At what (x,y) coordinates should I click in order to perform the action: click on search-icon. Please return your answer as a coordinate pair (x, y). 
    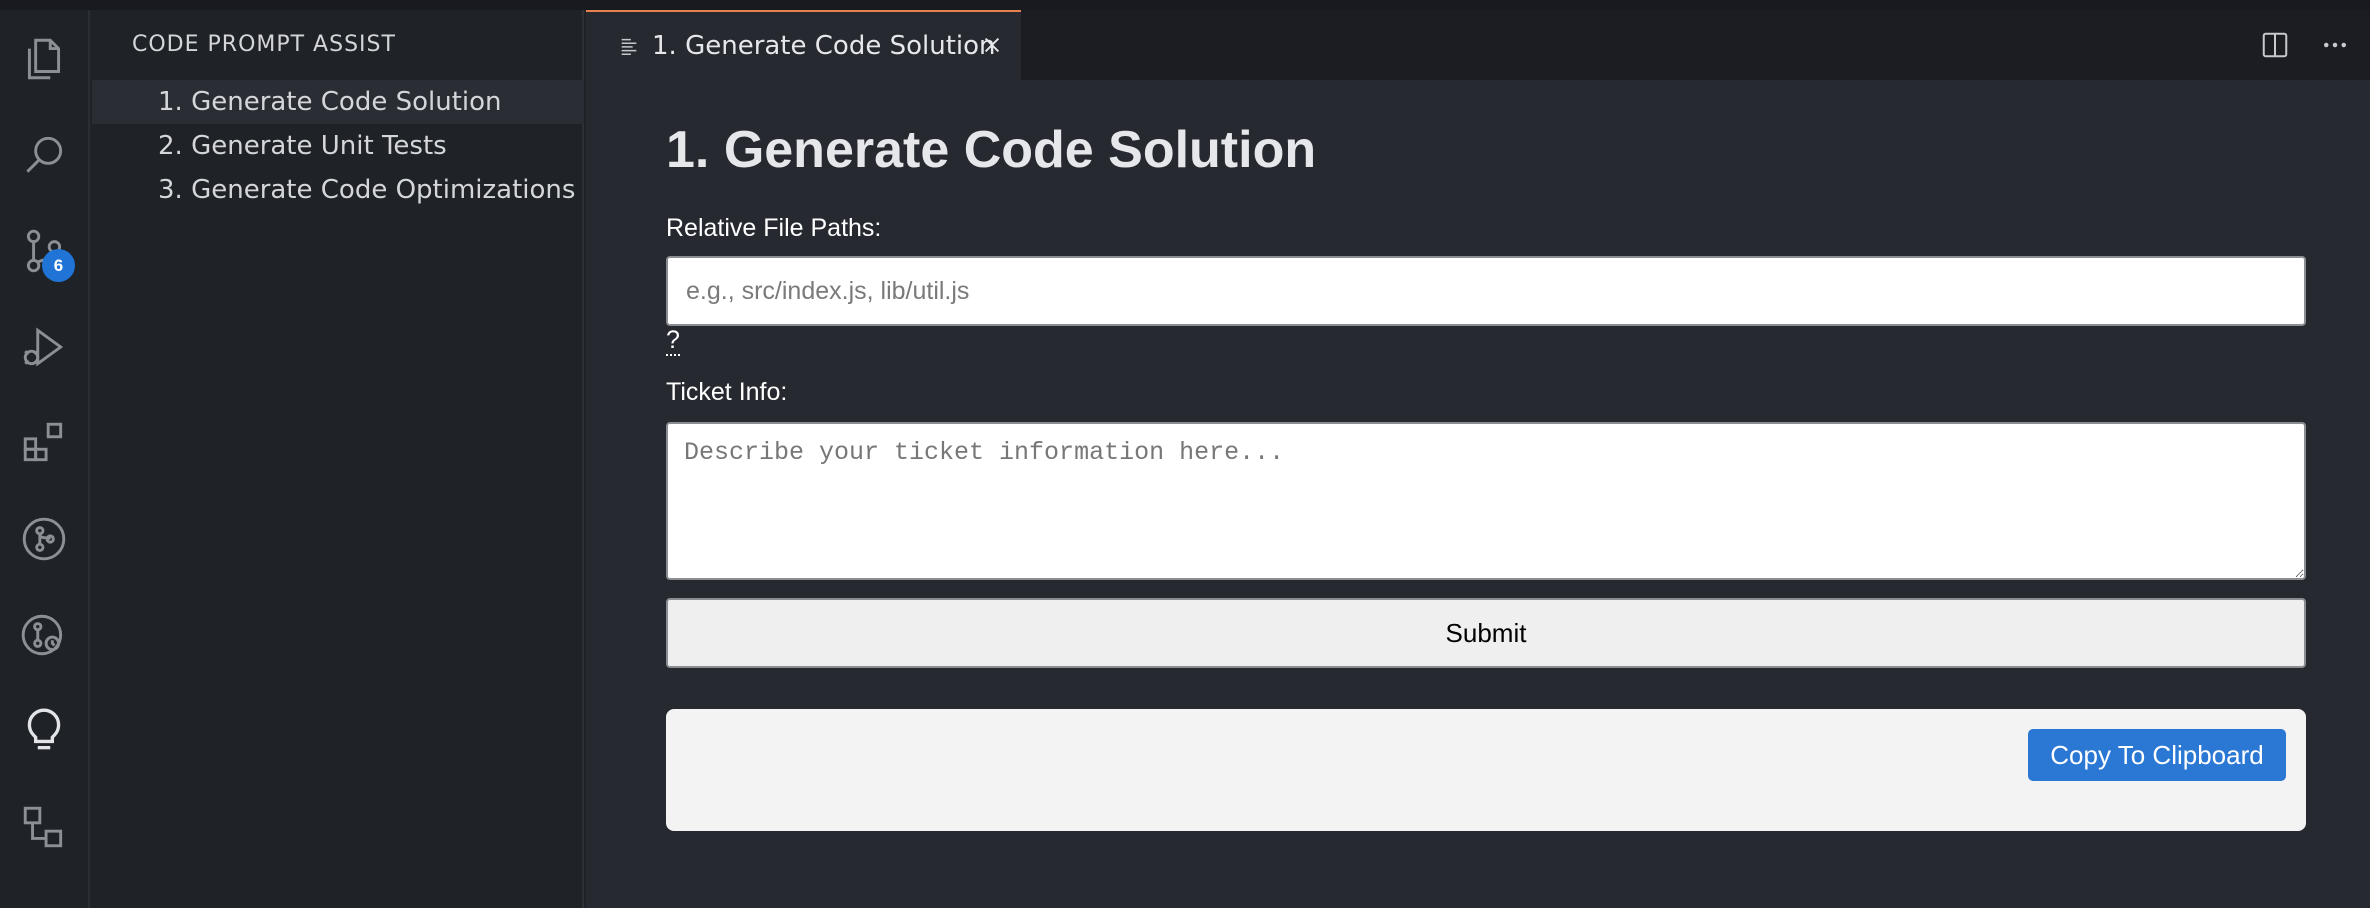
    Looking at the image, I should click on (44, 155).